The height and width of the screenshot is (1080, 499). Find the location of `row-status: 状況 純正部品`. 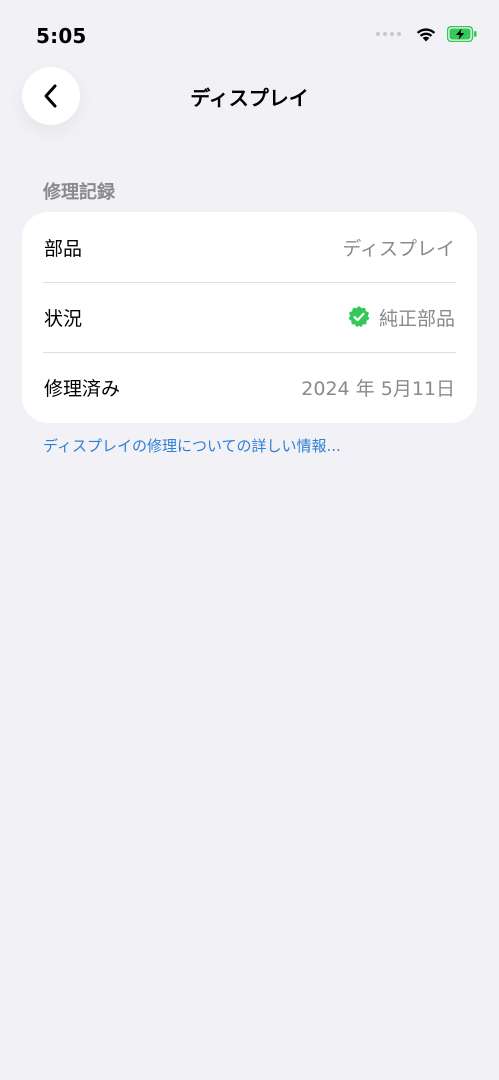

row-status: 状況 純正部品 is located at coordinates (249, 317).